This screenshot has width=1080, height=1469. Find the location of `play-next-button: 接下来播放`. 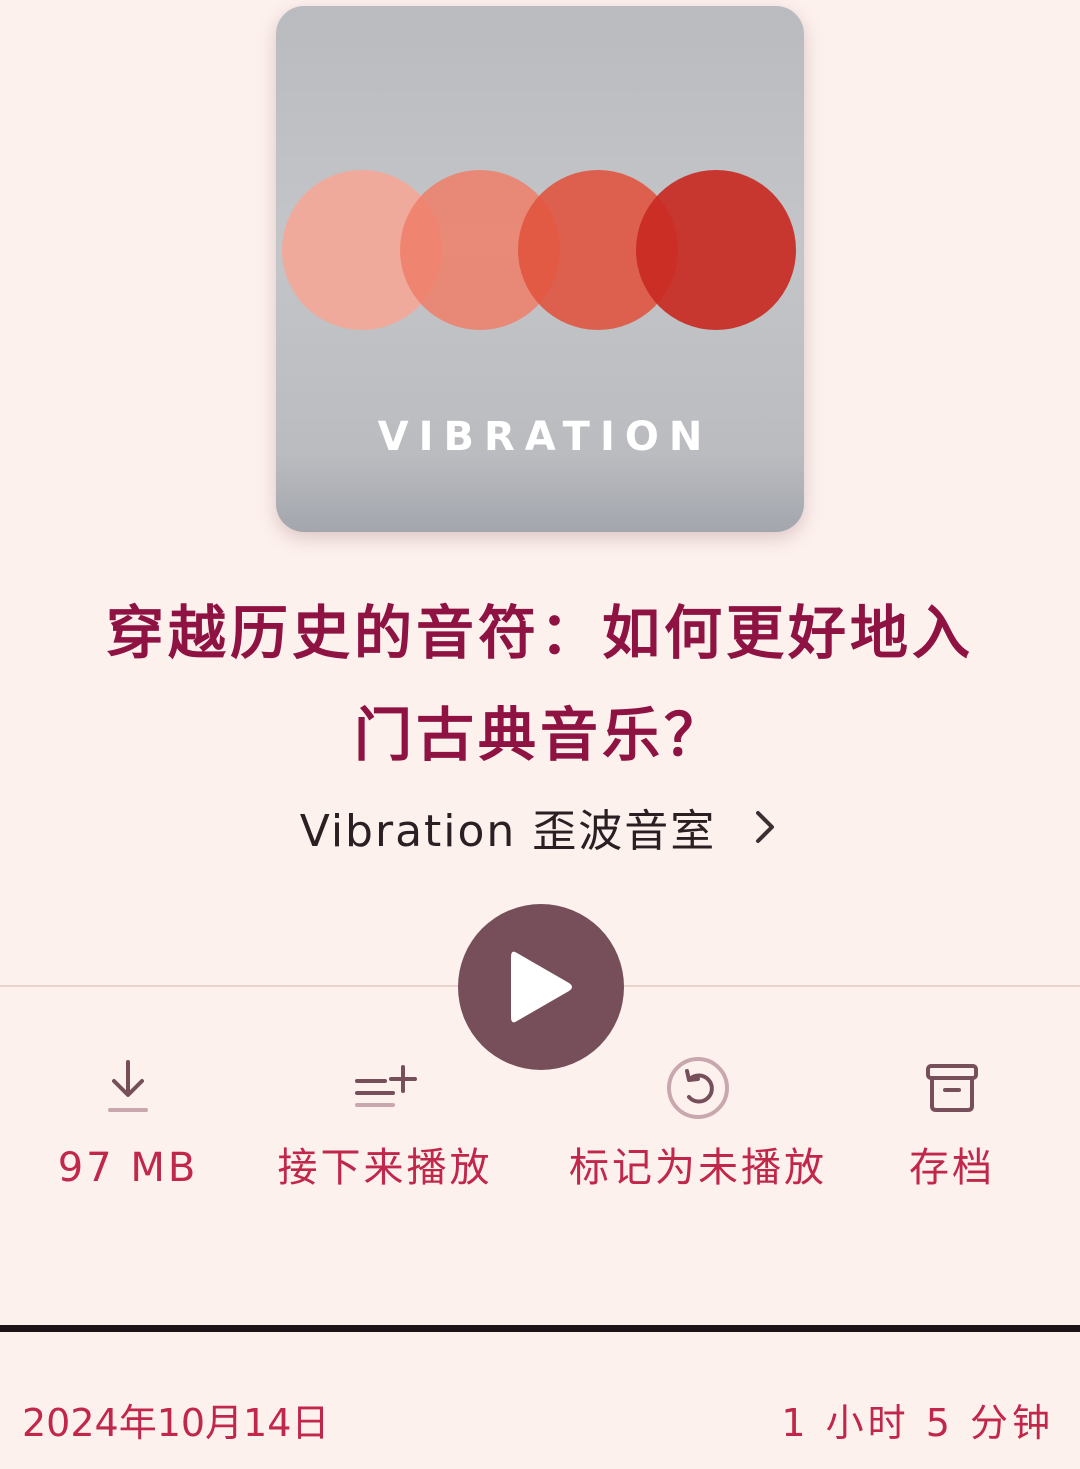

play-next-button: 接下来播放 is located at coordinates (385, 1126).